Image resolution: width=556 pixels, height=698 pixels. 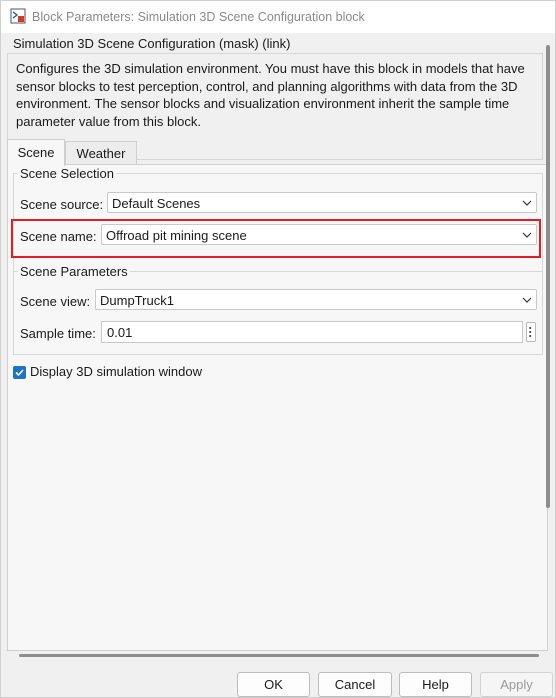 I want to click on help-button: Help, so click(x=435, y=684).